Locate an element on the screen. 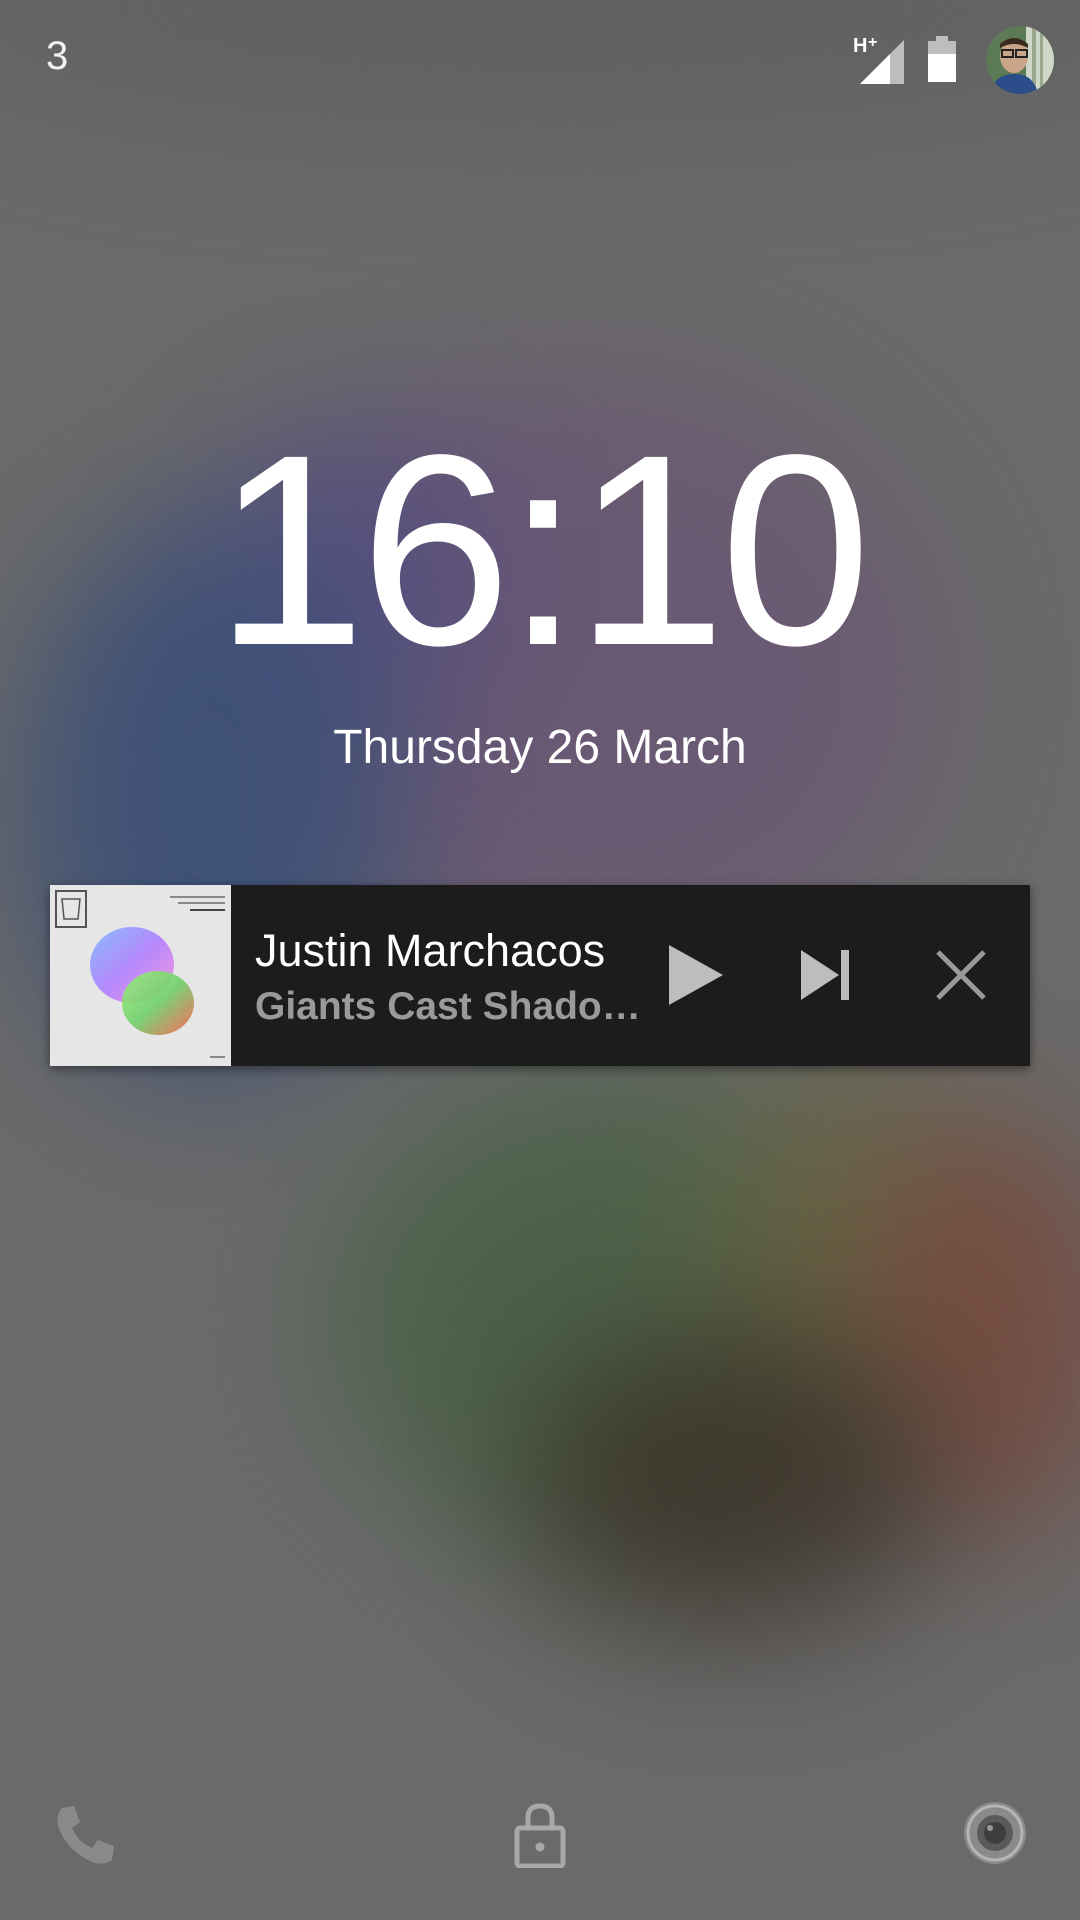  play-button is located at coordinates (695, 975).